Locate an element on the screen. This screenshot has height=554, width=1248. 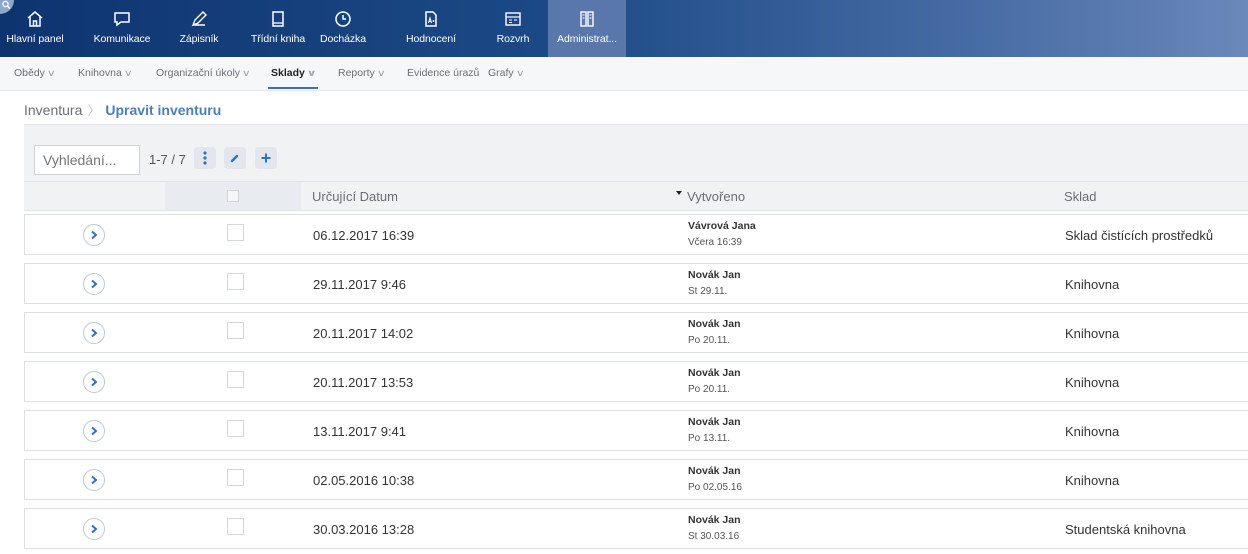
subnav-item-label: Organizační úkoly is located at coordinates (198, 73).